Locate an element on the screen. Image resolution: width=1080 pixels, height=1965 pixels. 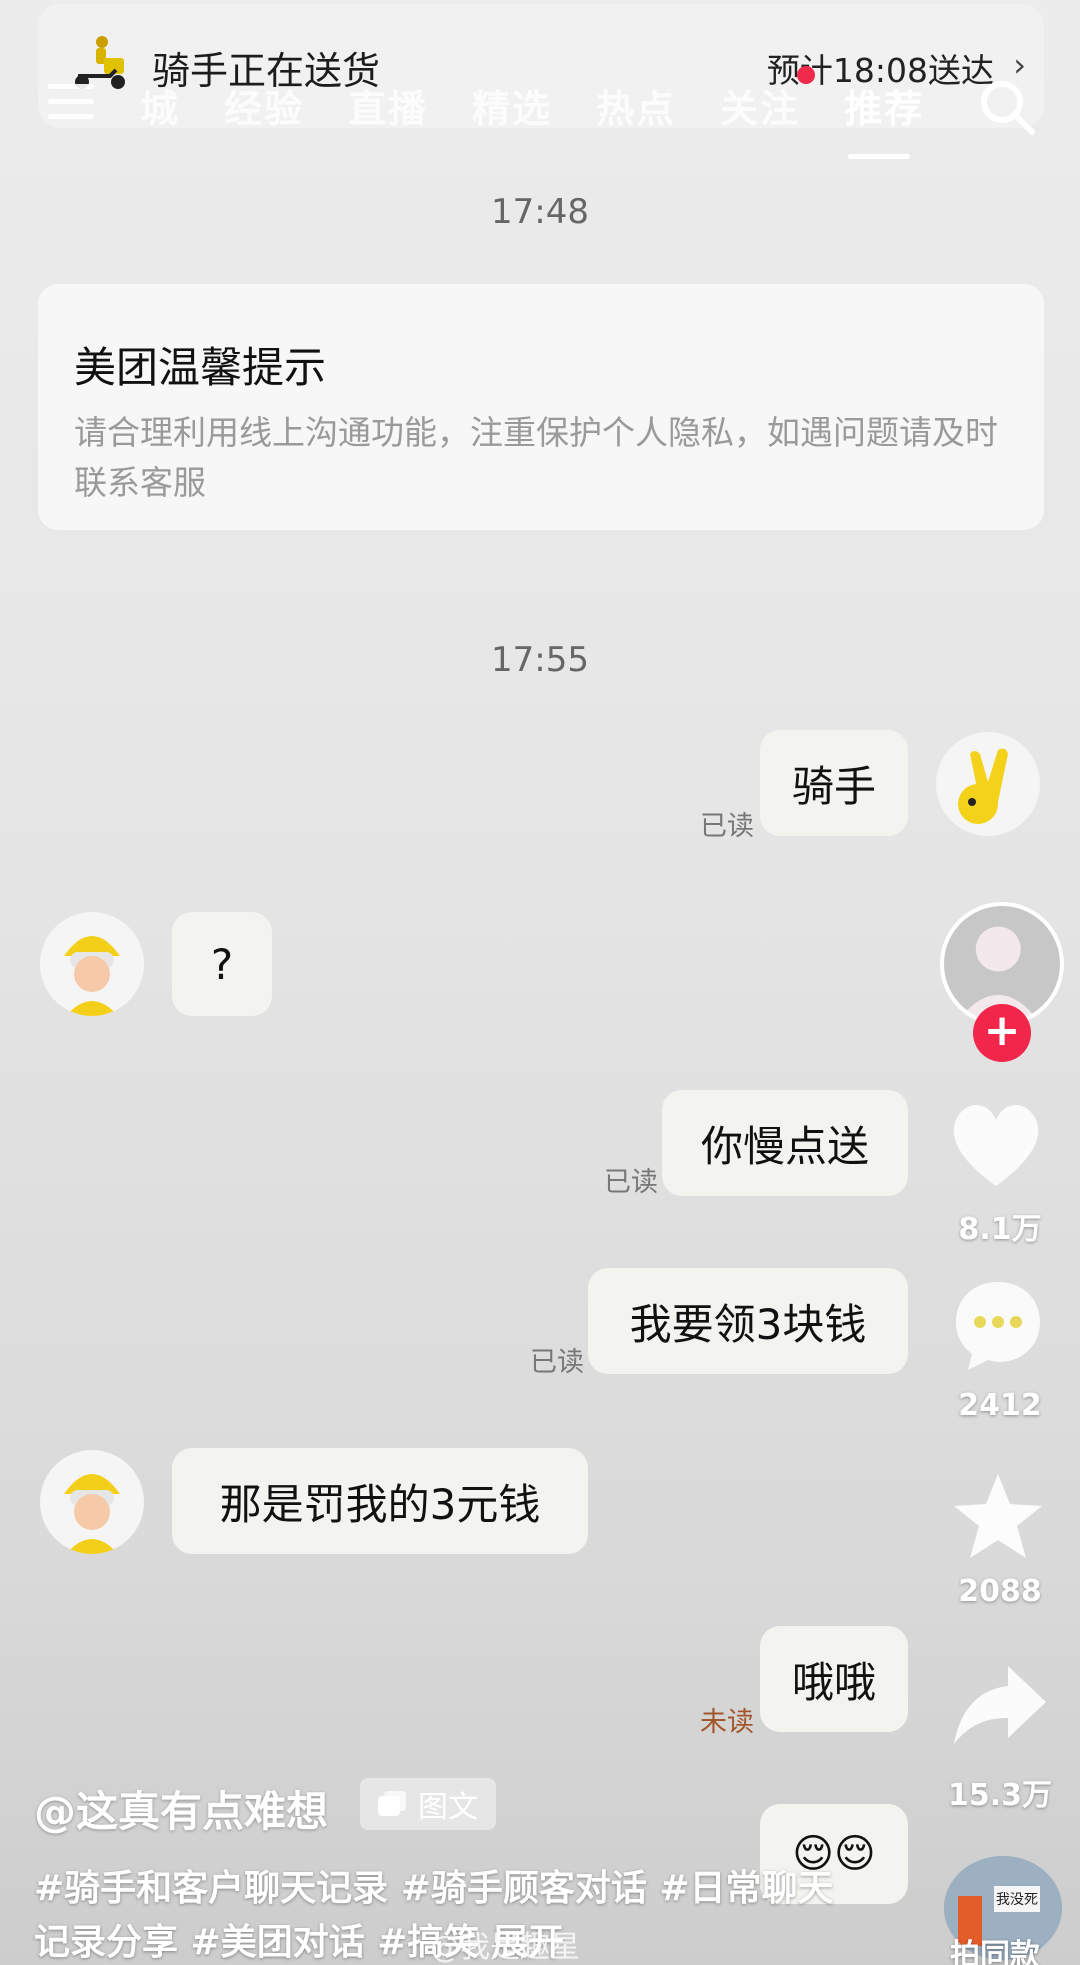
tab-live: 直播 is located at coordinates (388, 106).